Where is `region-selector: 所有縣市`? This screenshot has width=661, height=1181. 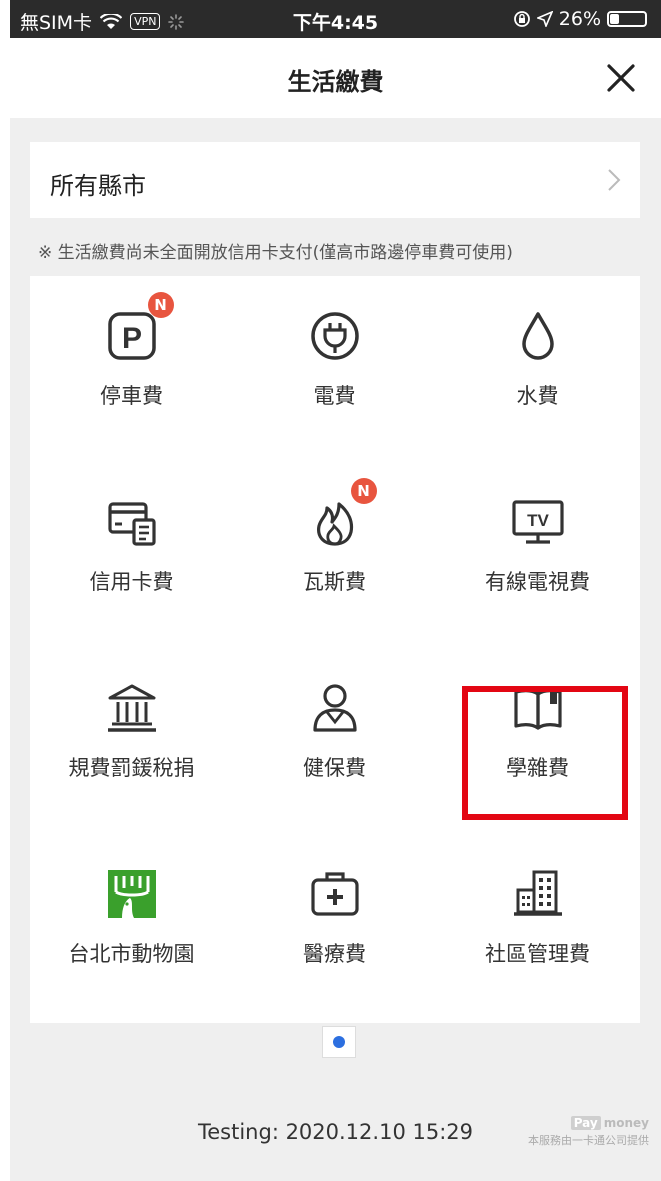
region-selector: 所有縣市 is located at coordinates (335, 180).